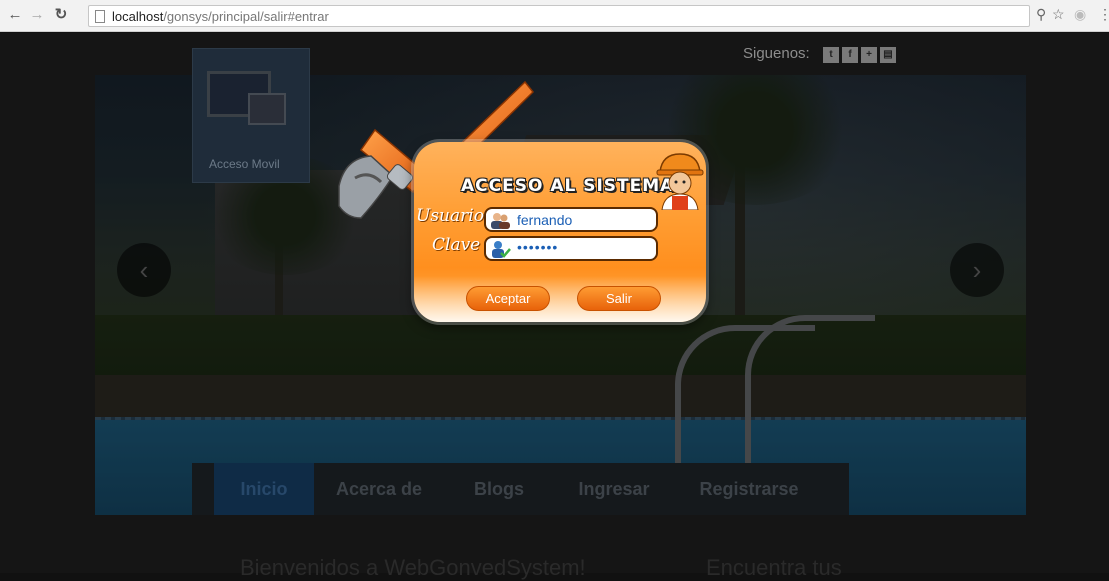  I want to click on tablet-icon, so click(267, 109).